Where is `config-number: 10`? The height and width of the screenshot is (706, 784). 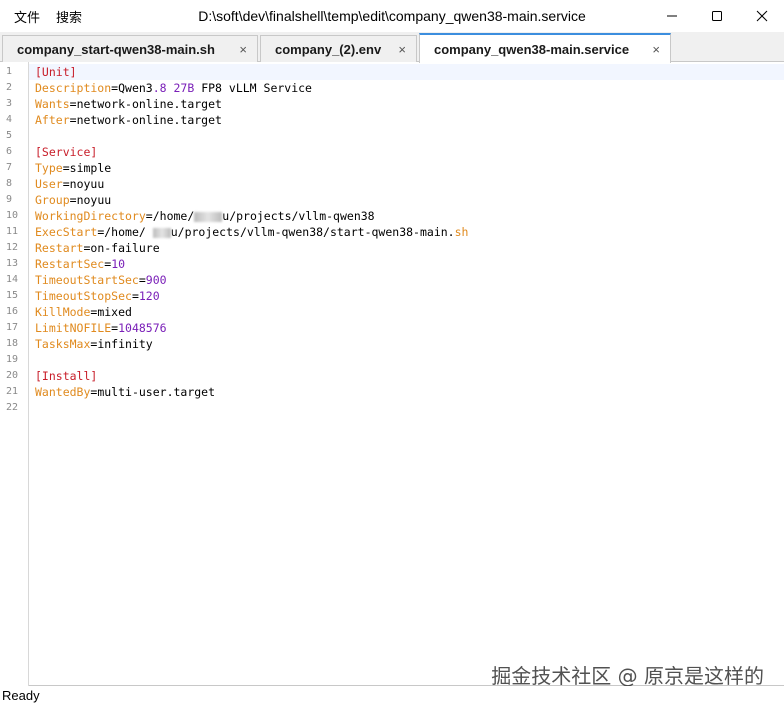 config-number: 10 is located at coordinates (118, 264).